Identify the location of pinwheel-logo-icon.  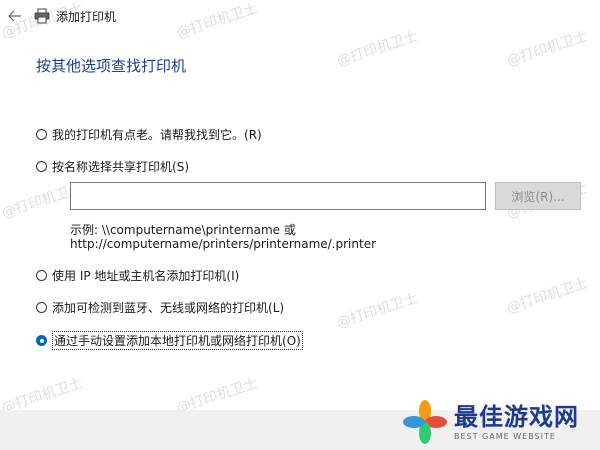
(425, 422).